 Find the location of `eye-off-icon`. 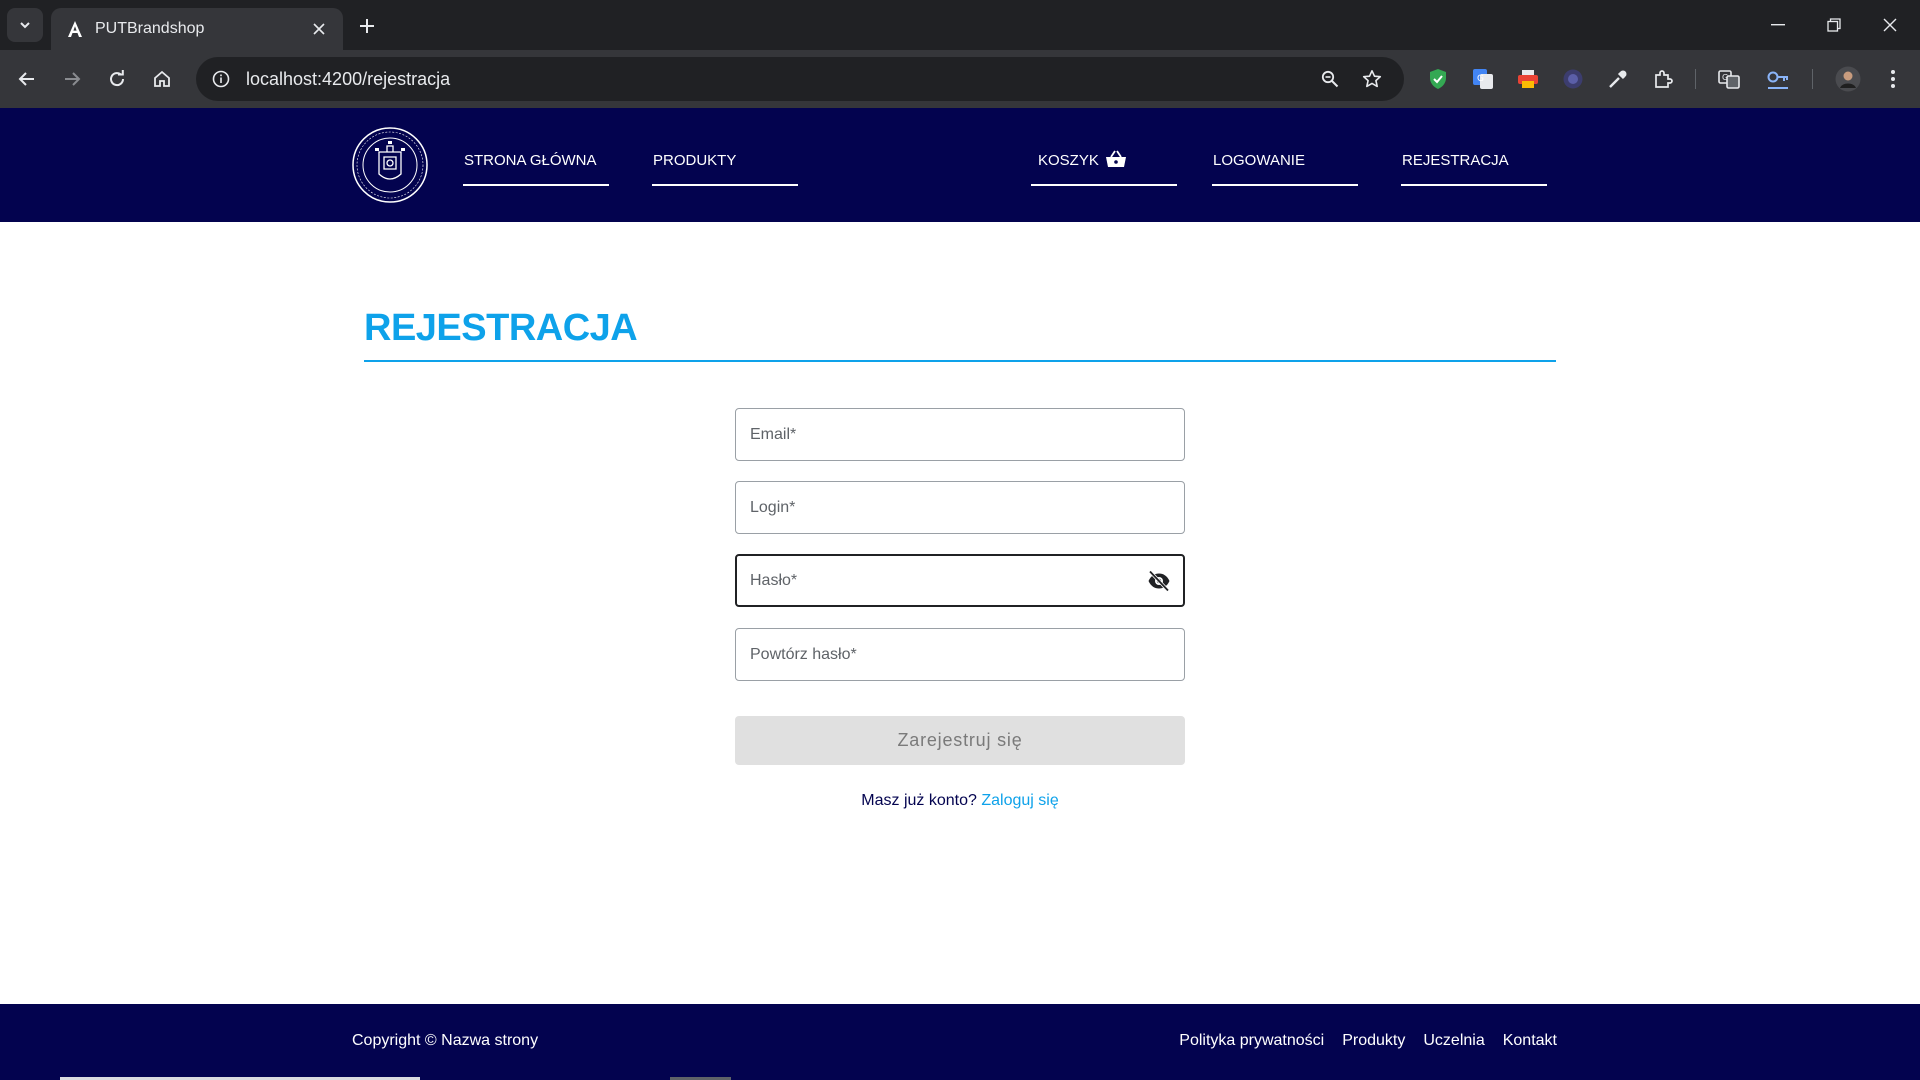

eye-off-icon is located at coordinates (1159, 580).